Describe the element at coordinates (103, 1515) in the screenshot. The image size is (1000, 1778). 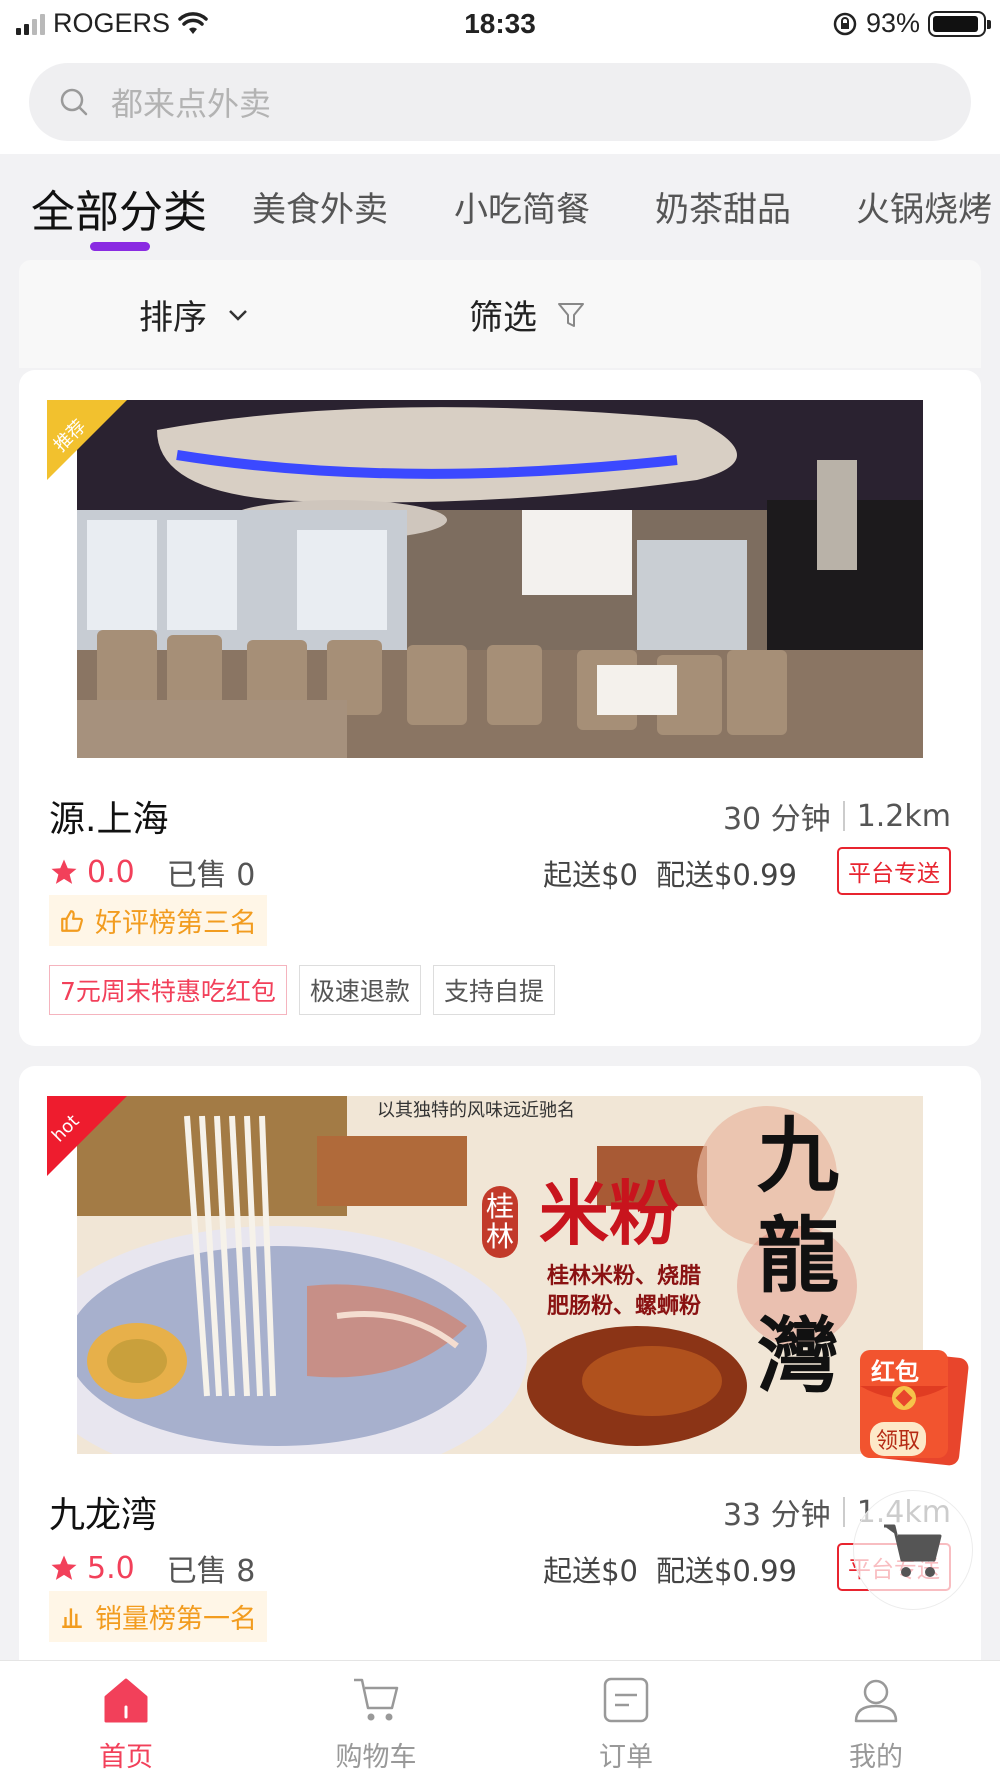
I see `shop-name: 九龙湾` at that location.